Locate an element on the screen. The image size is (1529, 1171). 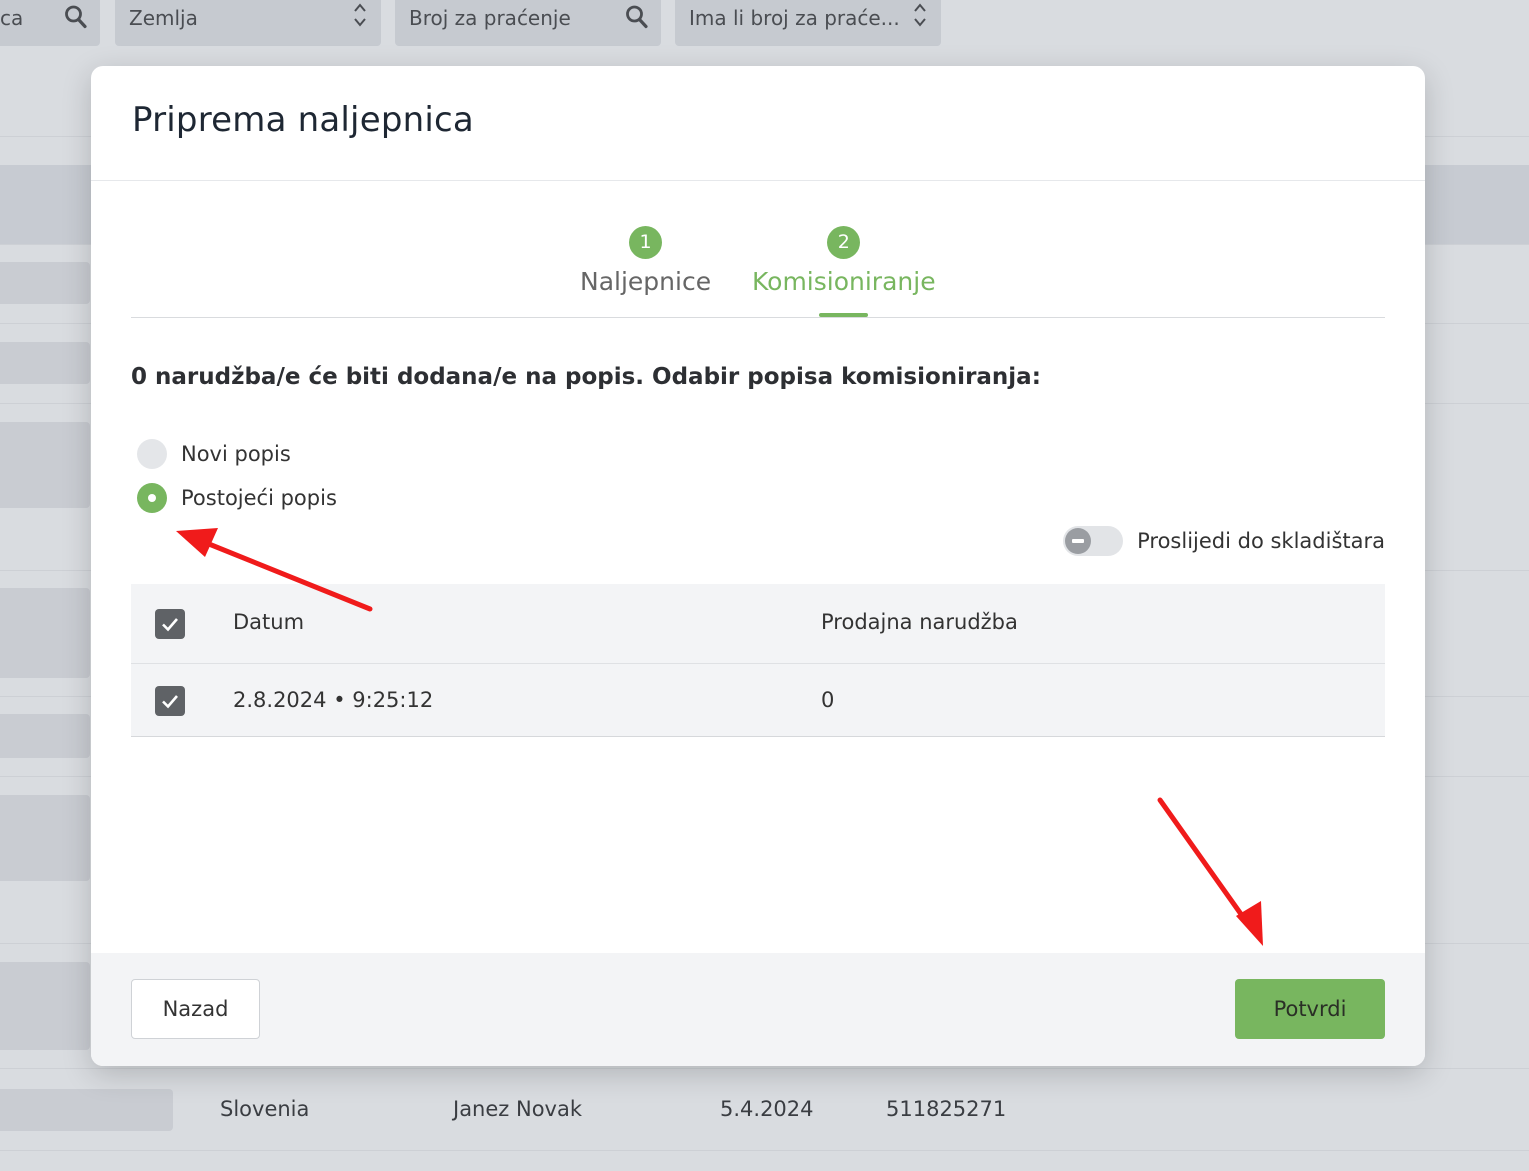
filter-search-field: ca is located at coordinates (50, 23).